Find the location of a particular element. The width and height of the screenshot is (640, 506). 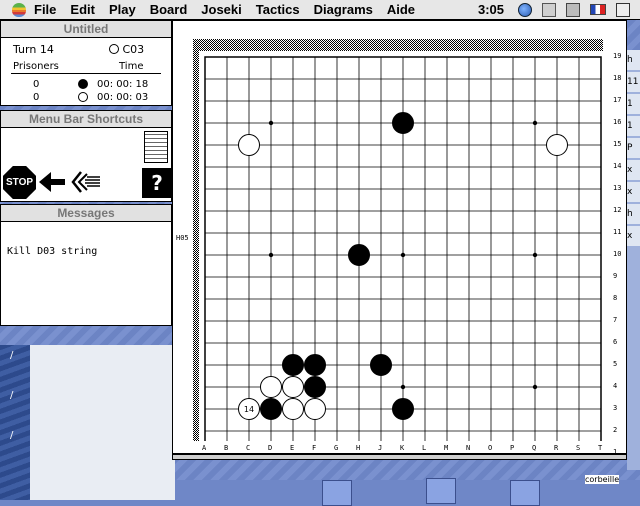

column-label: Q is located at coordinates (534, 448).